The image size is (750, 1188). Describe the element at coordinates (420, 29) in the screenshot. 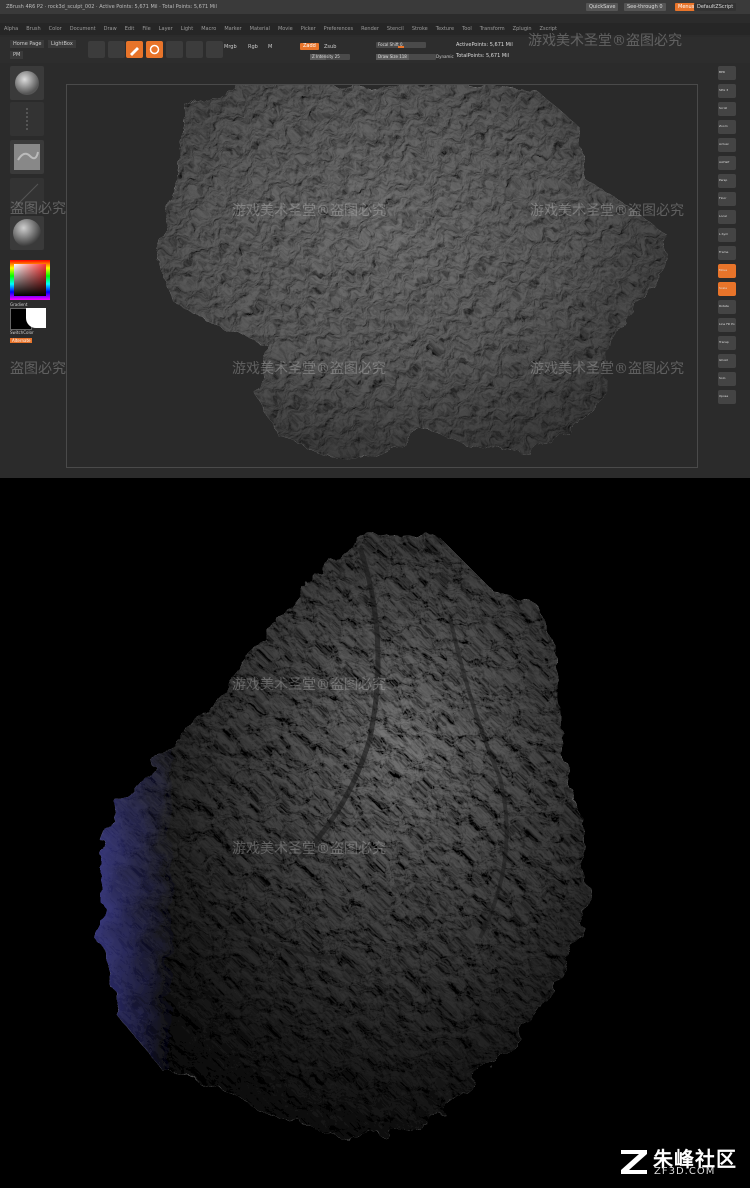

I see `menu-item: Stroke` at that location.